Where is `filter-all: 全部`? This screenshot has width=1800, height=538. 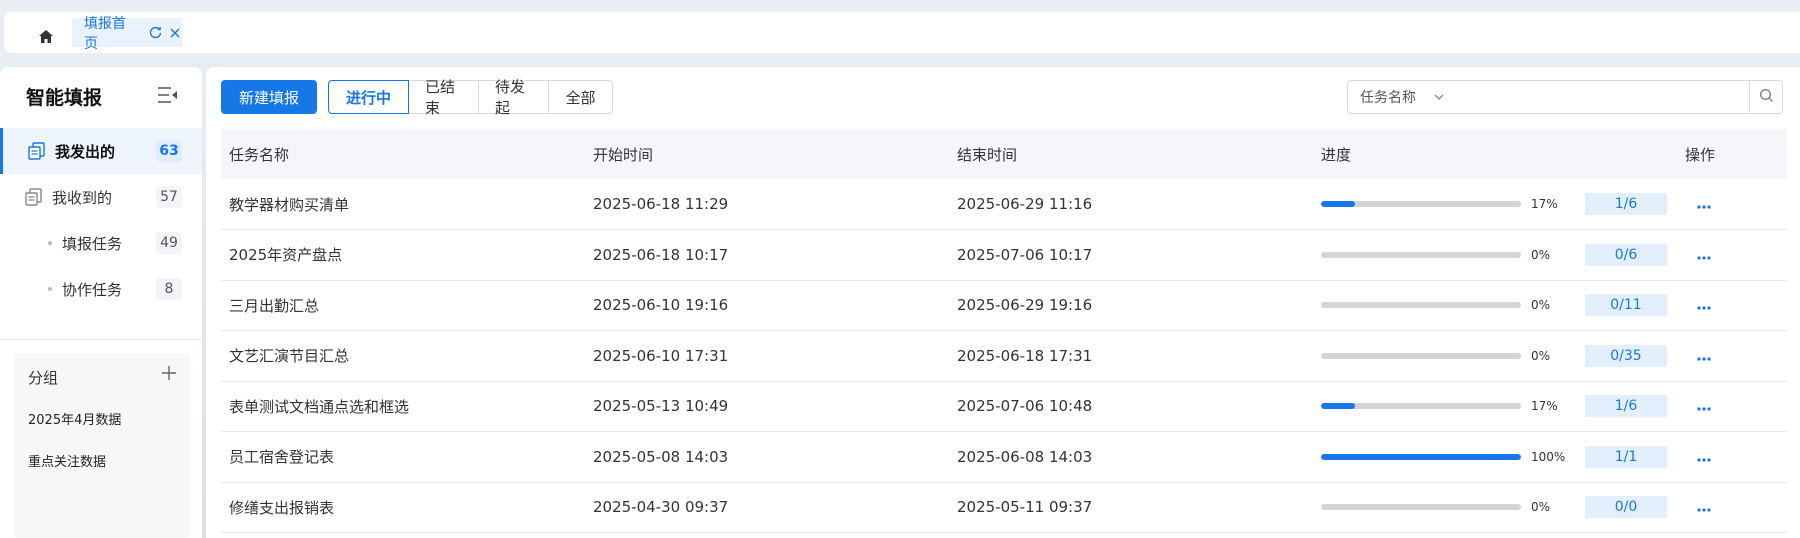 filter-all: 全部 is located at coordinates (580, 97).